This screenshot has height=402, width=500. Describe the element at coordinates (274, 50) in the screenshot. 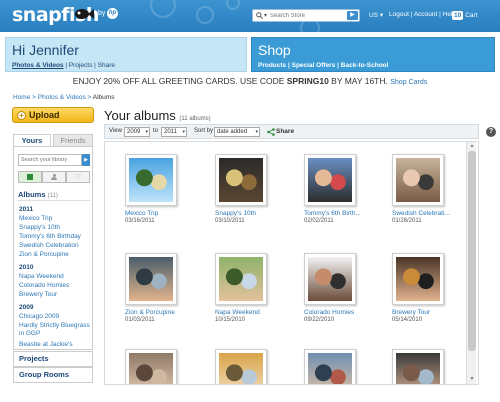

I see `shop-title: Shop` at that location.